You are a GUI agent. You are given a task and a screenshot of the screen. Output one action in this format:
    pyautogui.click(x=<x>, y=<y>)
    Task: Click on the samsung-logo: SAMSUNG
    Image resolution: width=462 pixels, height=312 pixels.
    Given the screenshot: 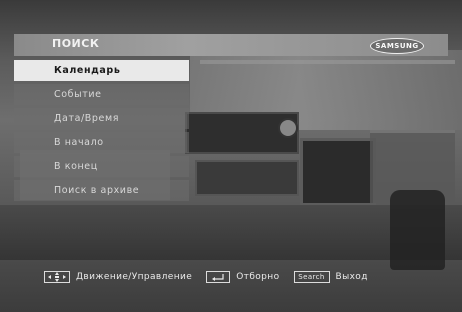 What is the action you would take?
    pyautogui.click(x=397, y=46)
    